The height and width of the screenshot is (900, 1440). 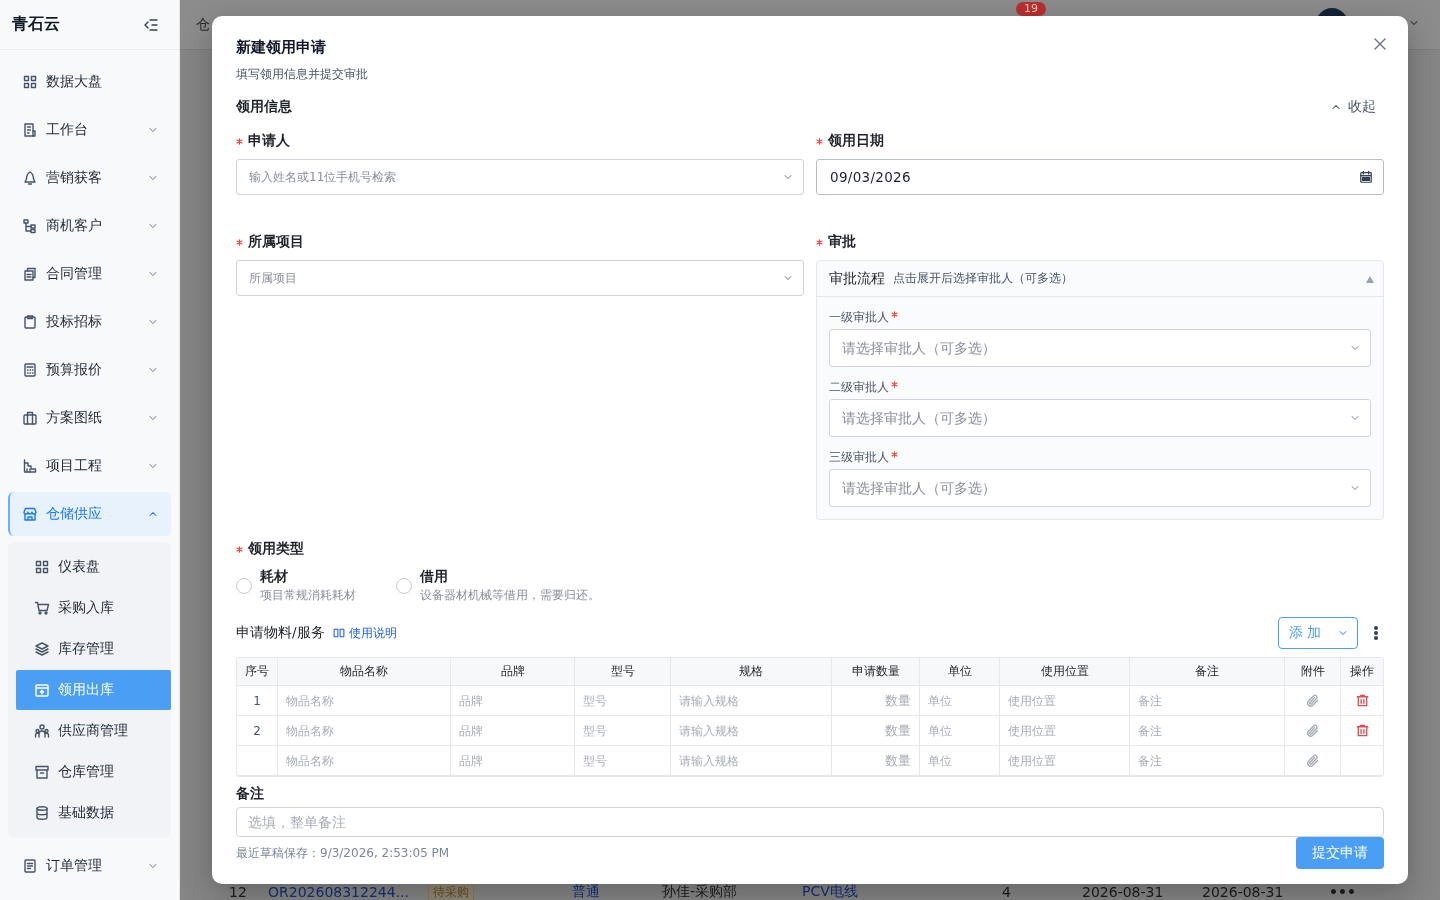 I want to click on field-label: 一级审批人, so click(x=859, y=317).